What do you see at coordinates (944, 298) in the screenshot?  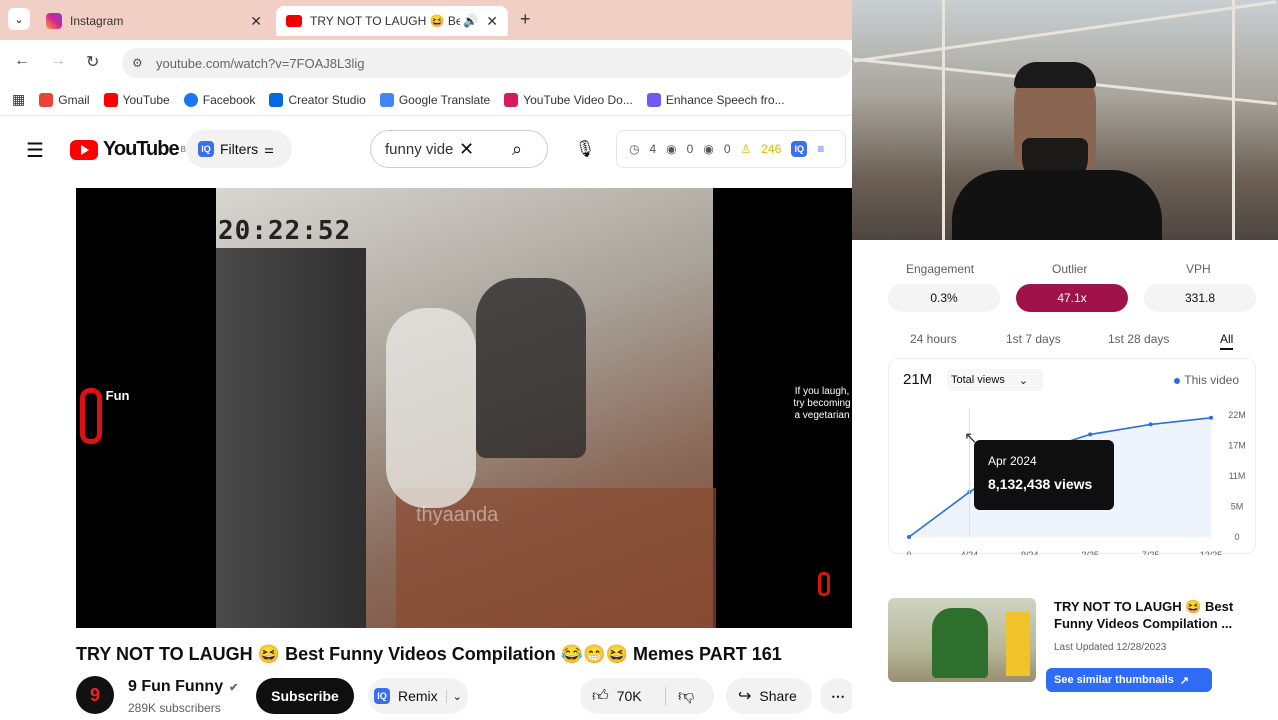 I see `engagement-value: 0.3%` at bounding box center [944, 298].